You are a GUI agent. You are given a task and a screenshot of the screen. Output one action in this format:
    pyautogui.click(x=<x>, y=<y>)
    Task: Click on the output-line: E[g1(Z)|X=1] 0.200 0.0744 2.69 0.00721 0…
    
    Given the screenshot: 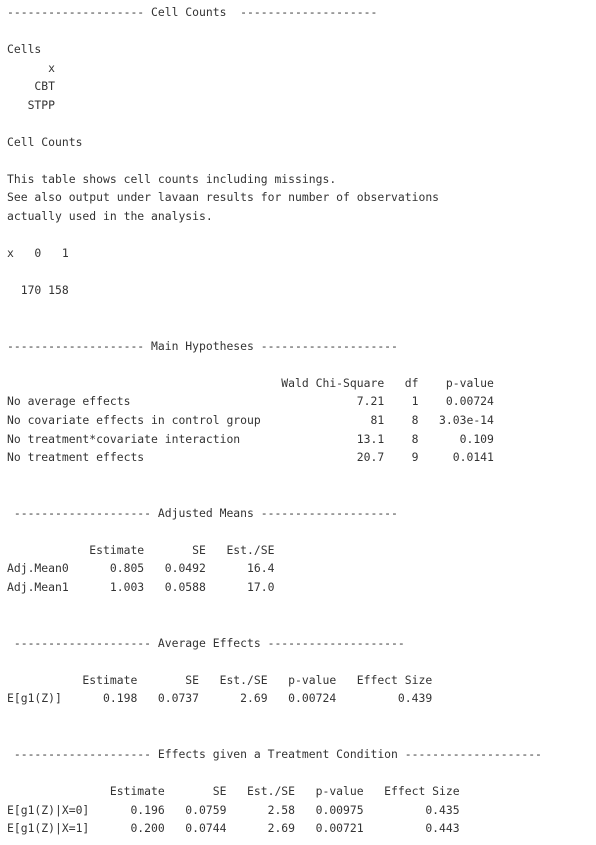 What is the action you would take?
    pyautogui.click(x=233, y=828)
    